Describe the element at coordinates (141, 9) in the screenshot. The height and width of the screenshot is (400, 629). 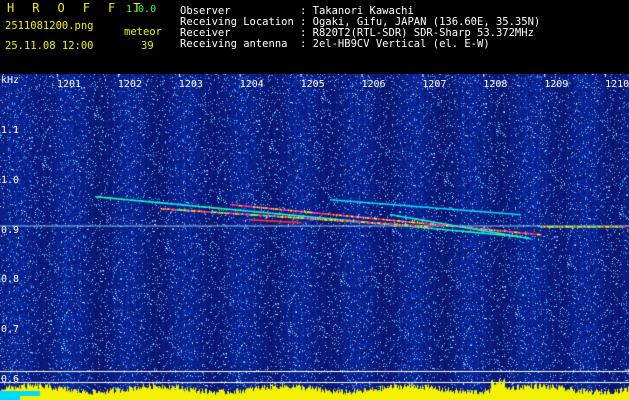
I see `app-version: 1.0.0` at that location.